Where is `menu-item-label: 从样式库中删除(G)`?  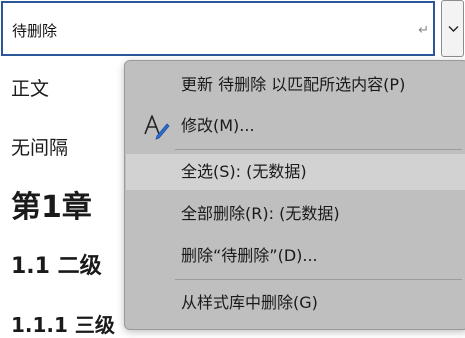
menu-item-label: 从样式库中删除(G) is located at coordinates (249, 302).